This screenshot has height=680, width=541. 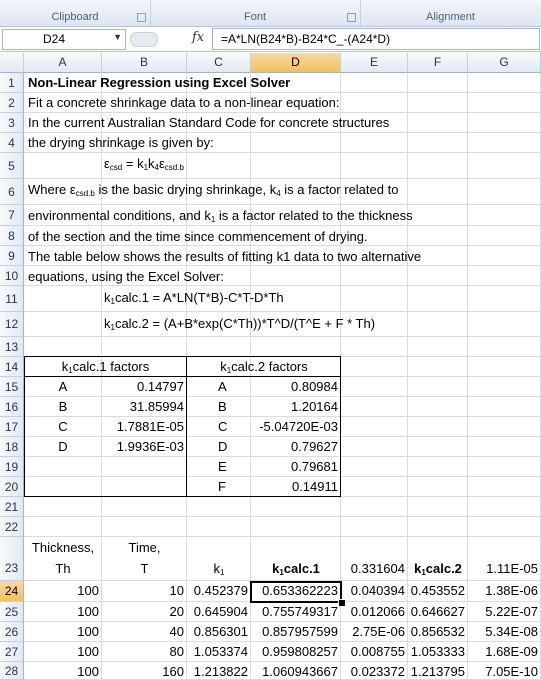 What do you see at coordinates (12, 299) in the screenshot?
I see `row-header: 11` at bounding box center [12, 299].